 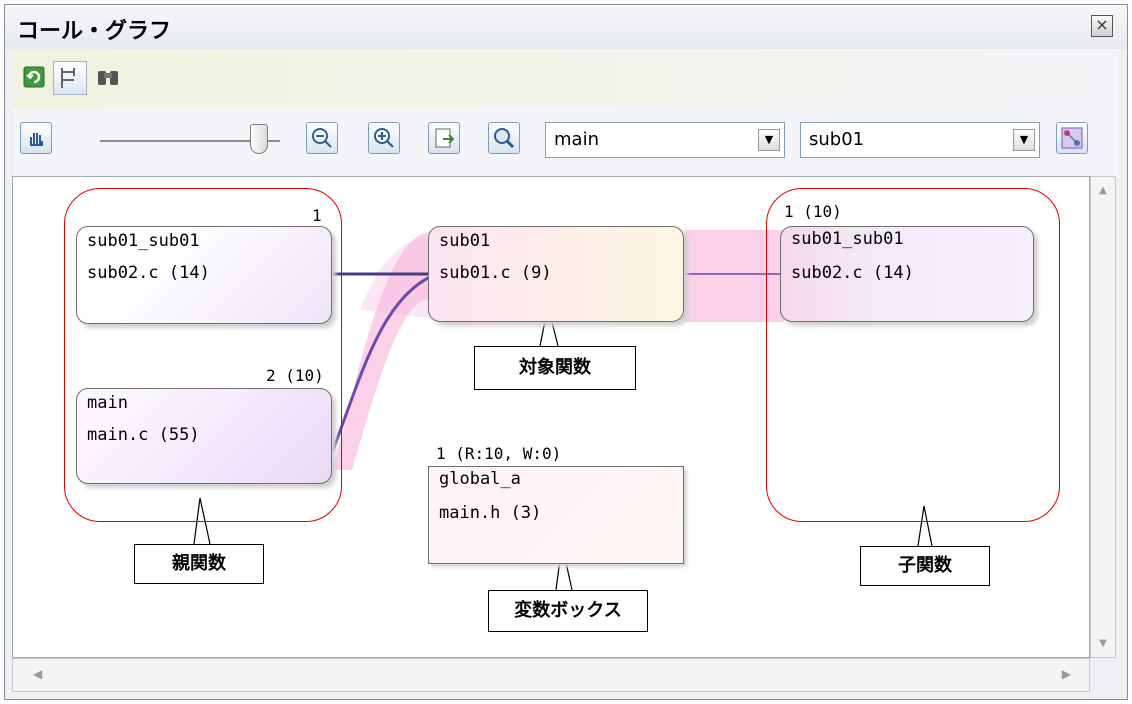 What do you see at coordinates (143, 241) in the screenshot?
I see `parent1-name: sub01_sub01` at bounding box center [143, 241].